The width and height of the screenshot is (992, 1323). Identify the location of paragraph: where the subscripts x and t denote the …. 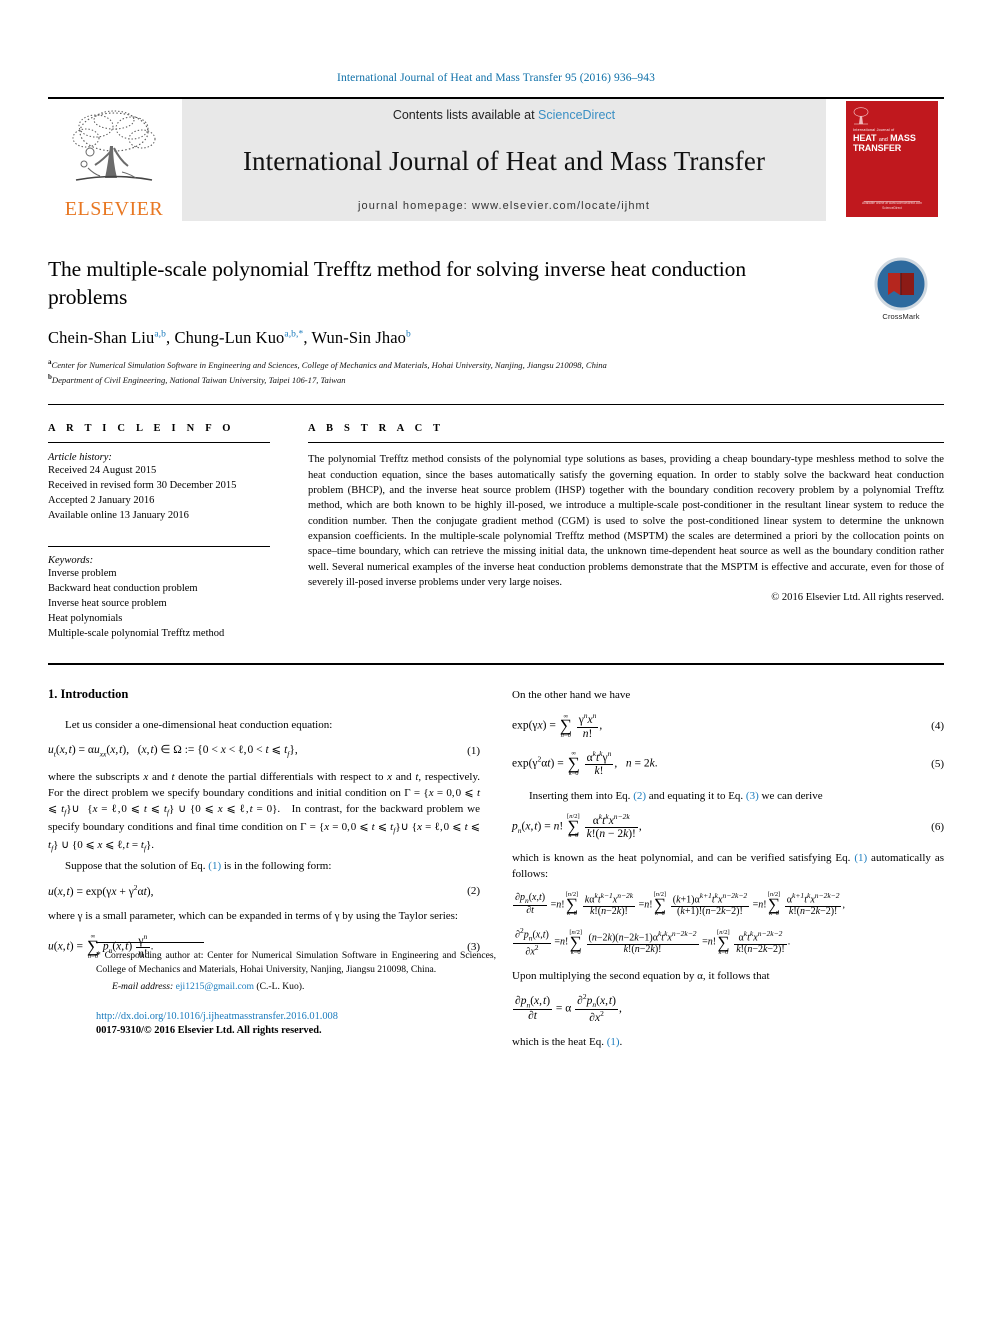
(264, 812).